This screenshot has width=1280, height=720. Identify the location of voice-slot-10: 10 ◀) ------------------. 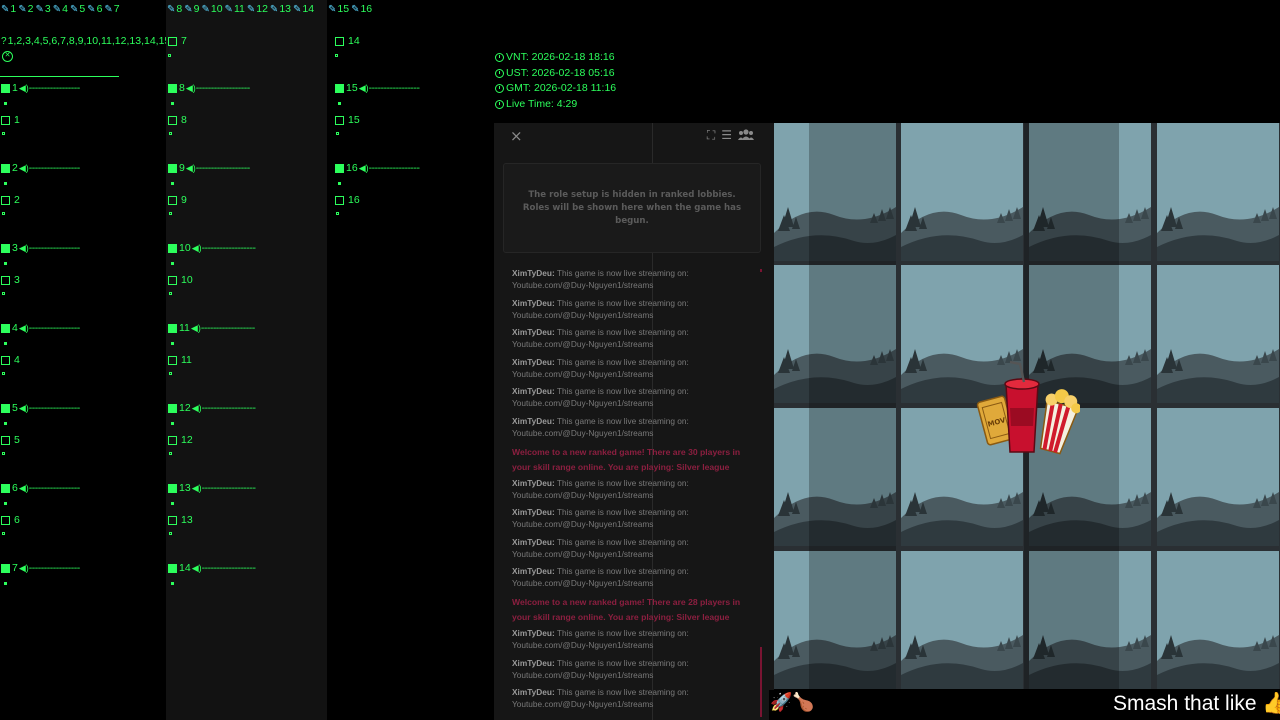
(212, 248).